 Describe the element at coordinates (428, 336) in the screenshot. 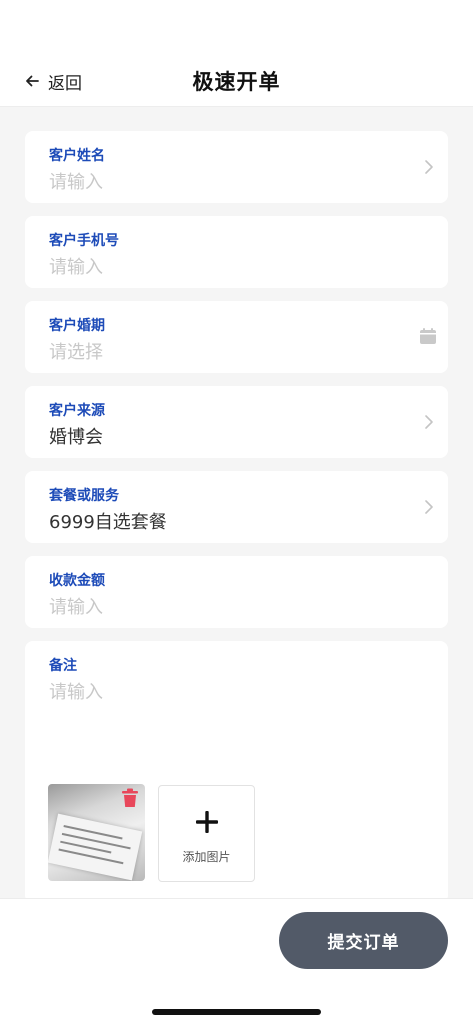

I see `calendar-icon` at that location.